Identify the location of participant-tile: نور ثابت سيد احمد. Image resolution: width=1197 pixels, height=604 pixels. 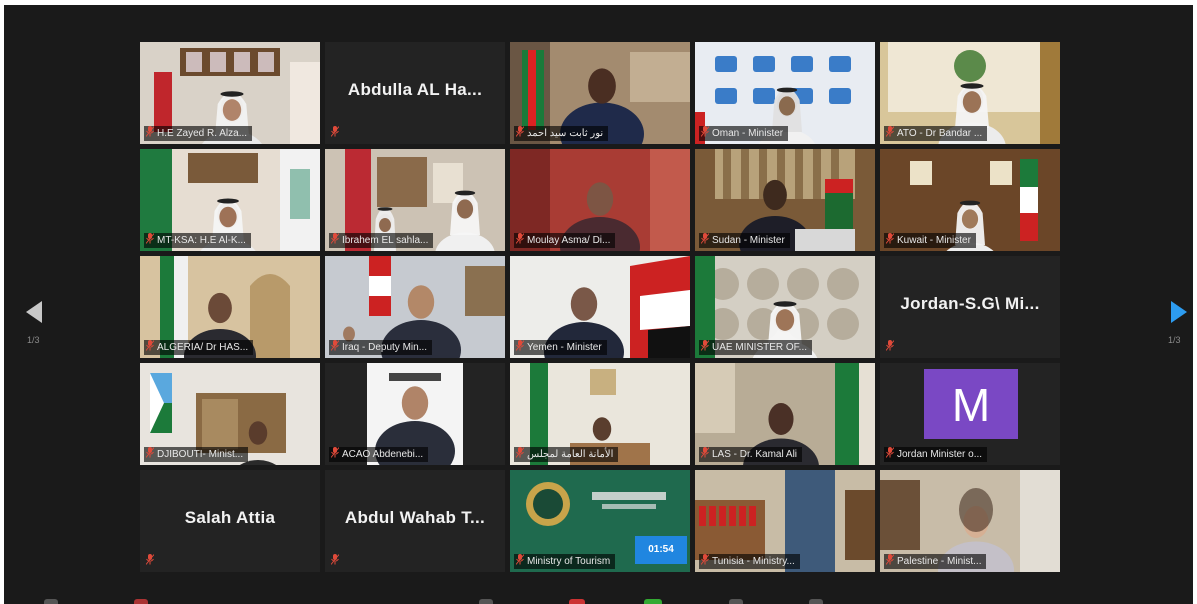
(600, 93).